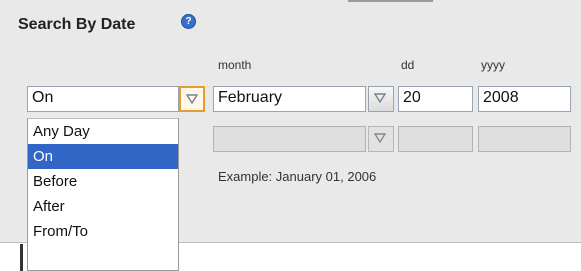 This screenshot has height=271, width=581. Describe the element at coordinates (21, 257) in the screenshot. I see `left-edge-bar` at that location.